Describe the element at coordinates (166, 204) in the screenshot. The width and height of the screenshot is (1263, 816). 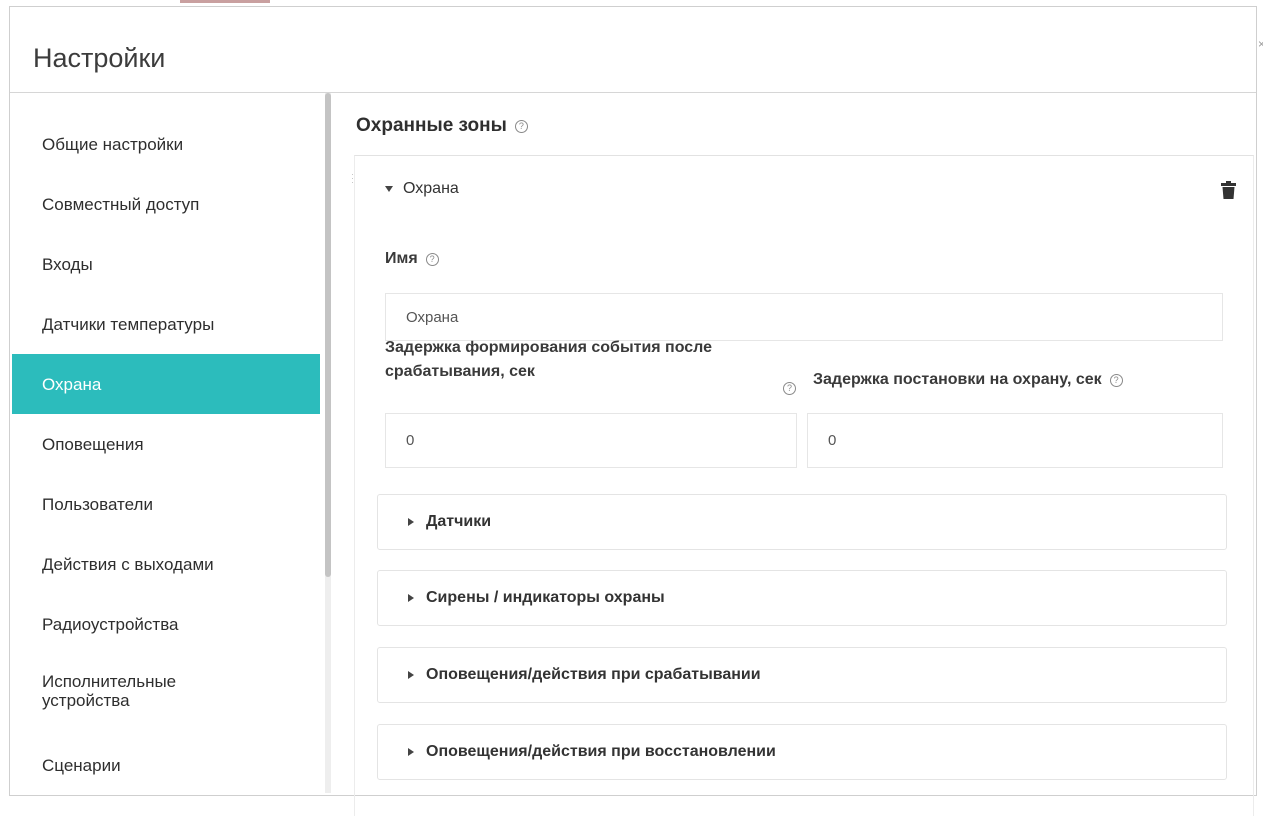
I see `sidebar-item-shared-access: Совместный доступ` at that location.